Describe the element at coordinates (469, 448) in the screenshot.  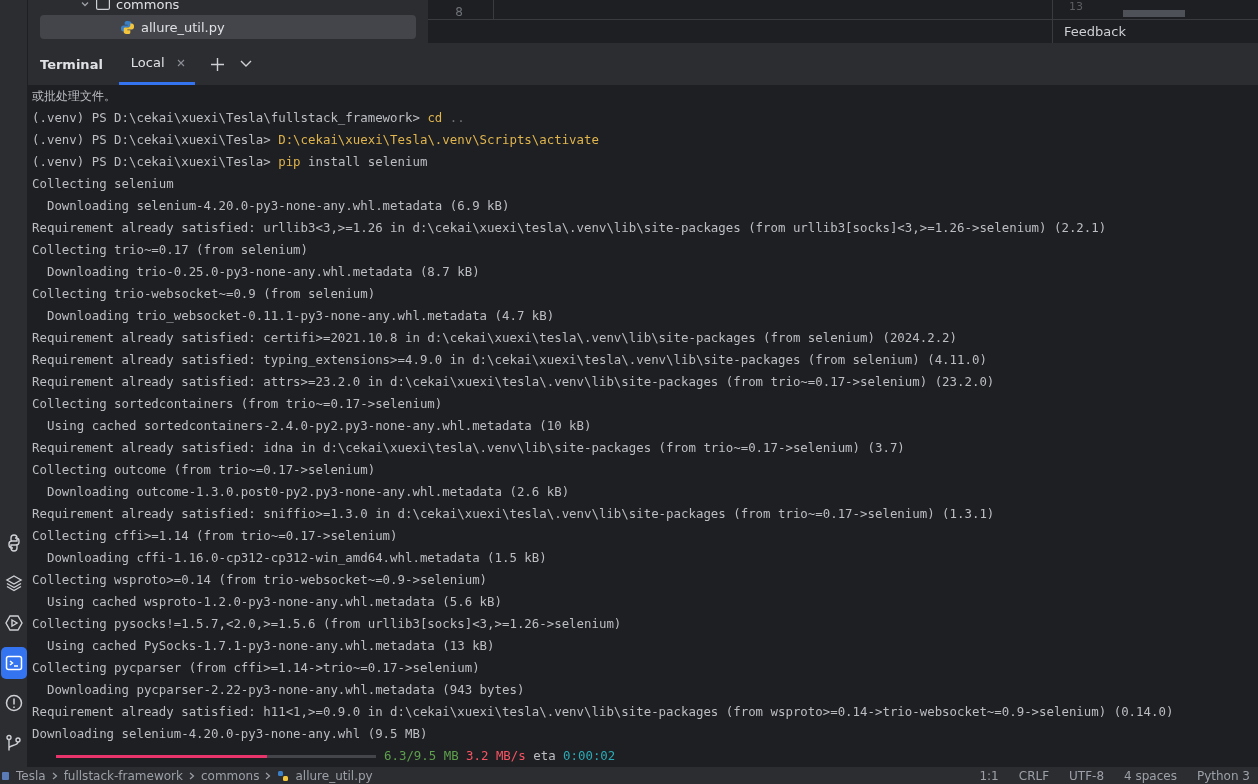
I see `terminal-line: Requirement already satisfied: idna in d:\cekai\xuexi\tesla\.venv\lib\site-packages (from trio~=0.17->selenium) (3.7)` at that location.